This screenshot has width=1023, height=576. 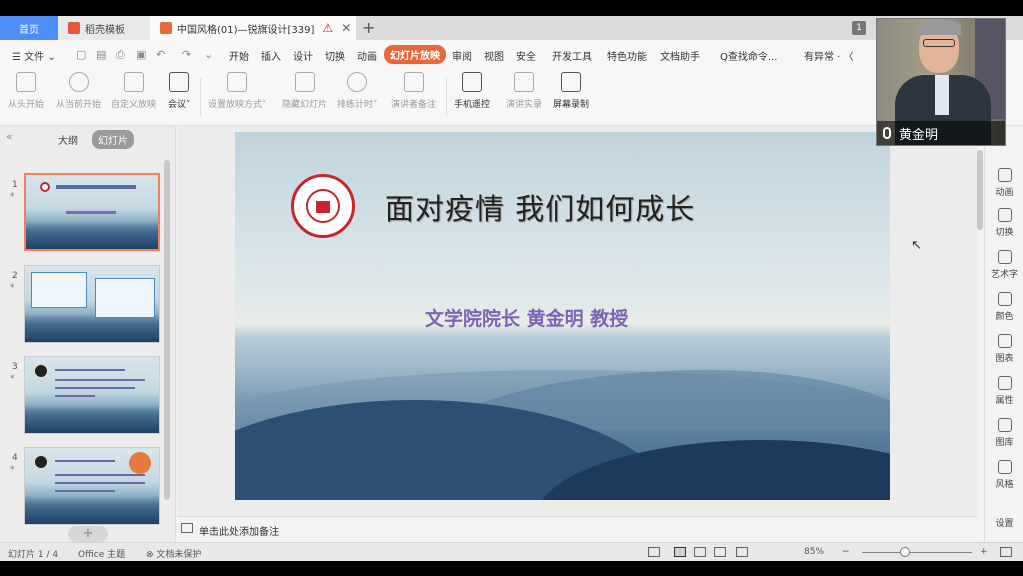 What do you see at coordinates (1004, 265) in the screenshot?
I see `sidebar-wordart: 艺术字` at bounding box center [1004, 265].